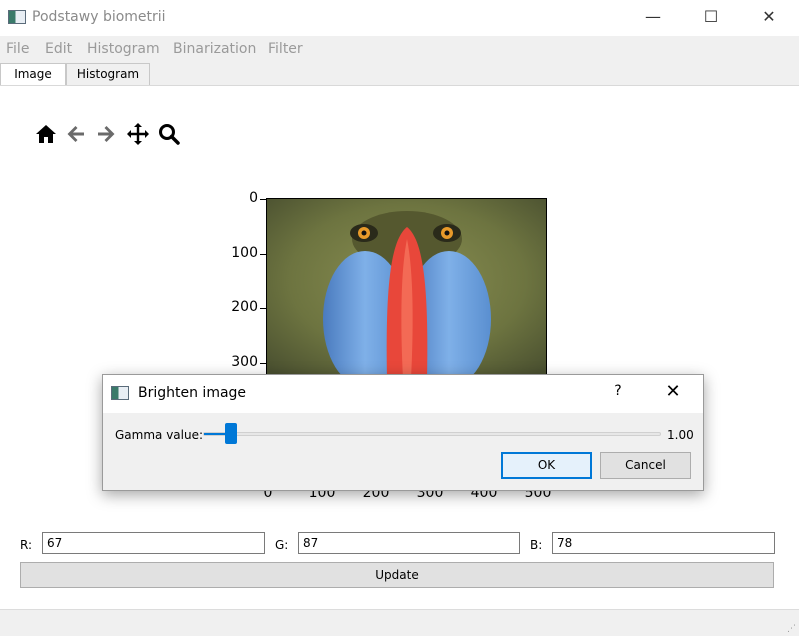 The image size is (799, 636). I want to click on menu-edit: Edit, so click(58, 49).